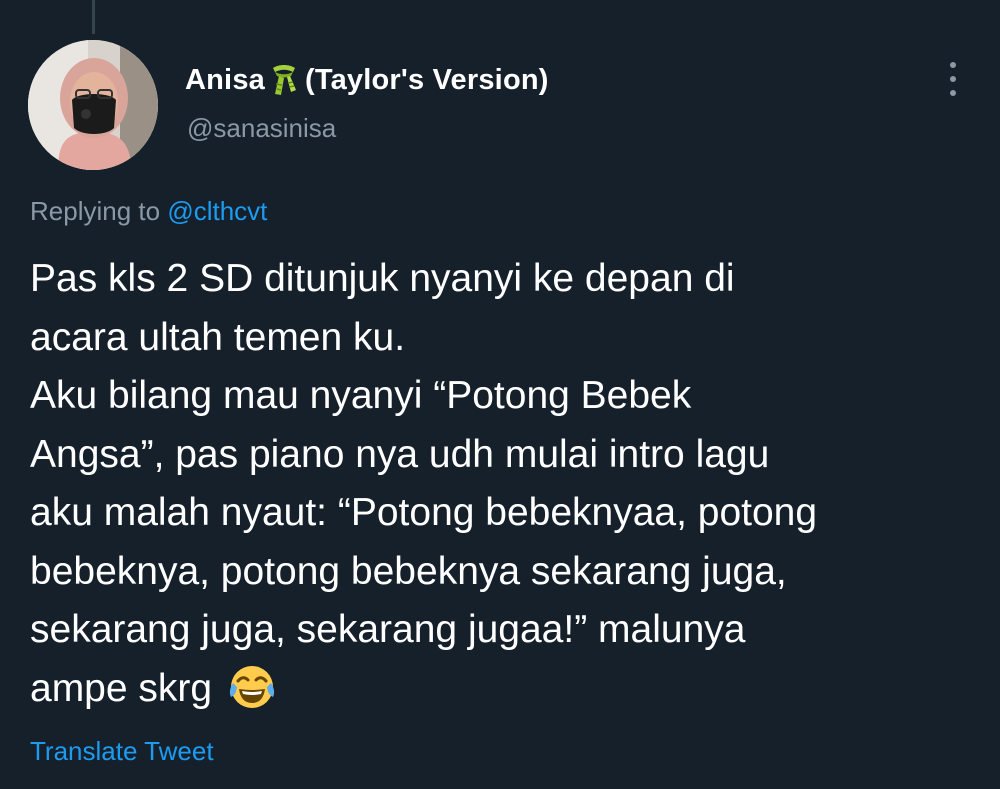  What do you see at coordinates (122, 751) in the screenshot?
I see `translate-tweet-link: Translate Tweet` at bounding box center [122, 751].